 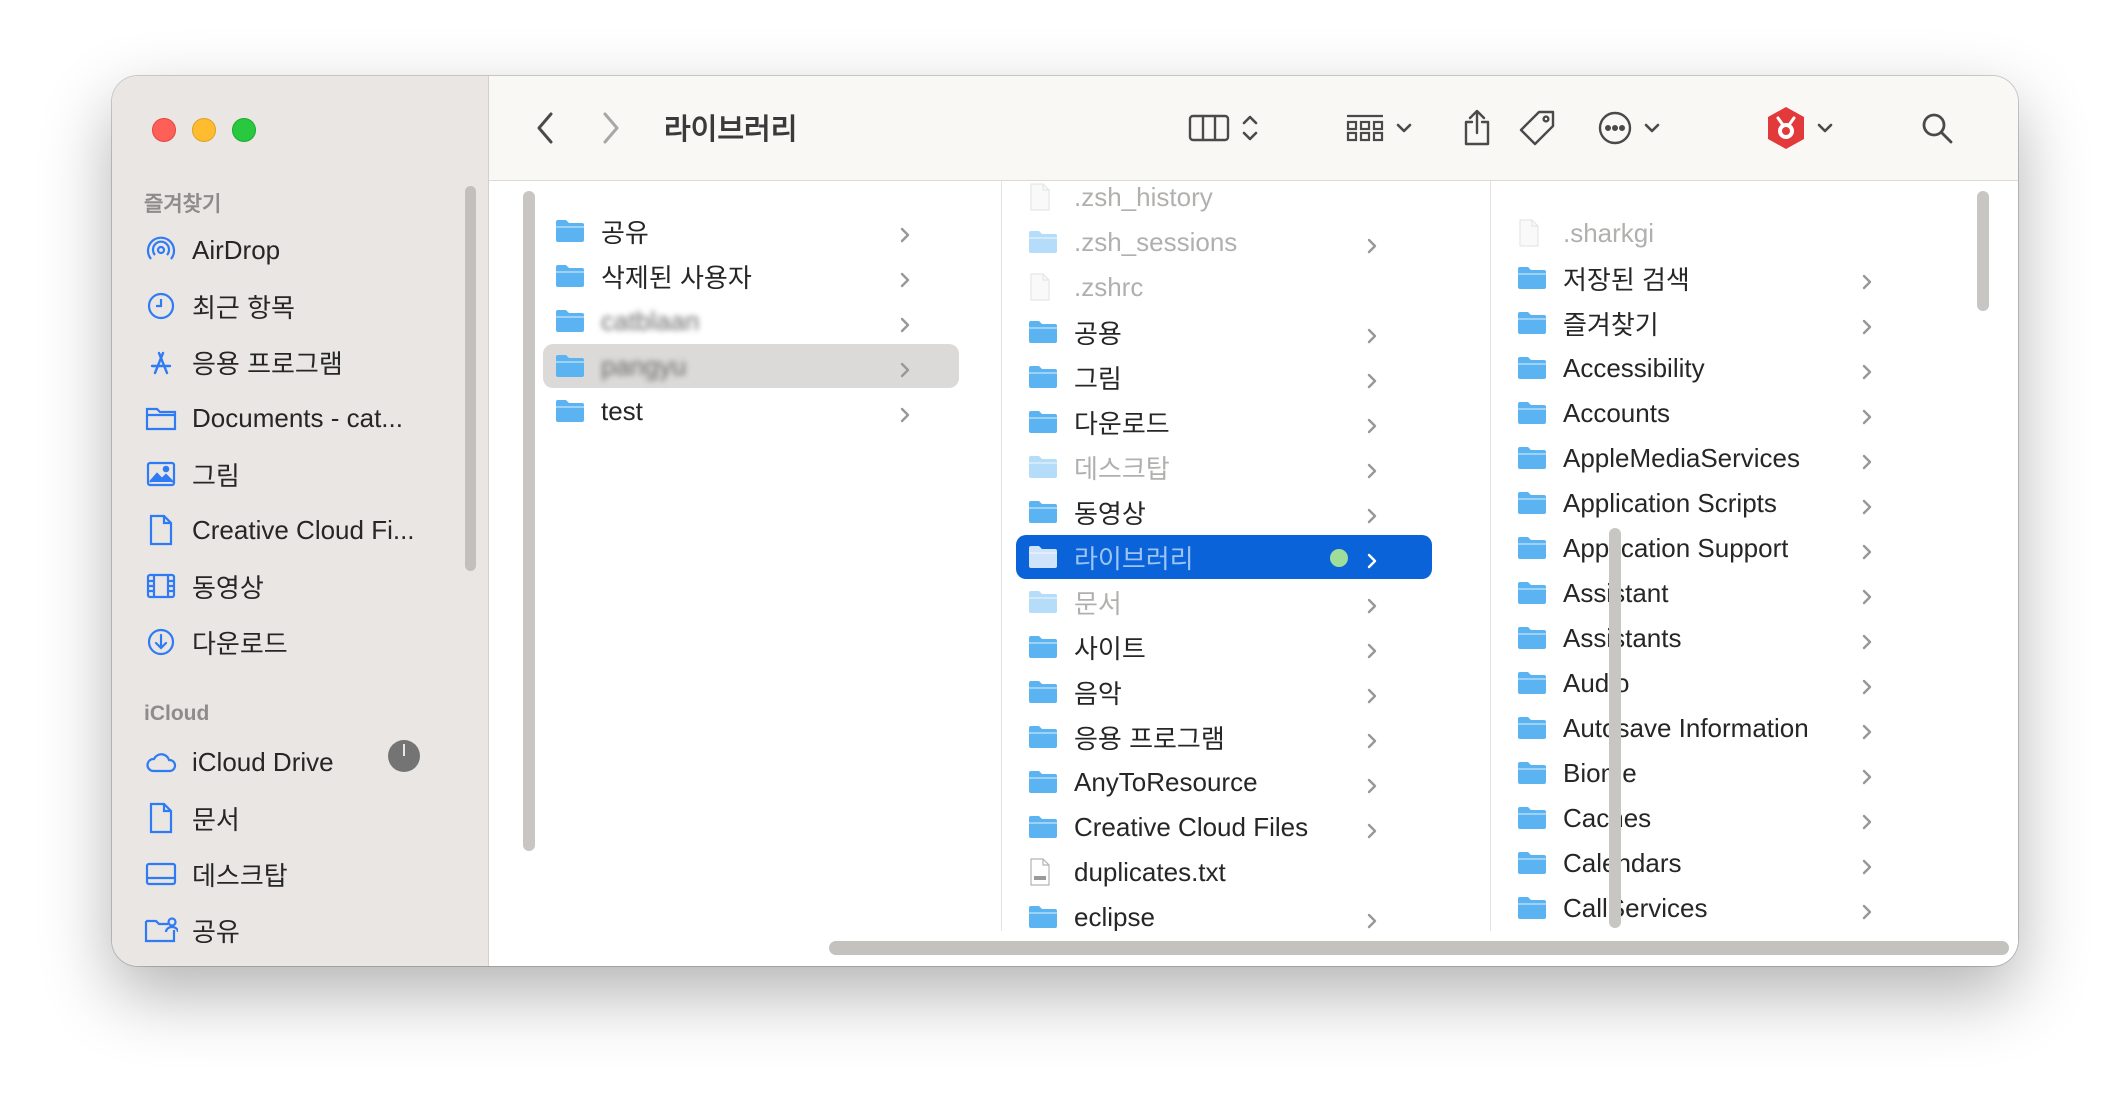 I want to click on share-button, so click(x=1477, y=128).